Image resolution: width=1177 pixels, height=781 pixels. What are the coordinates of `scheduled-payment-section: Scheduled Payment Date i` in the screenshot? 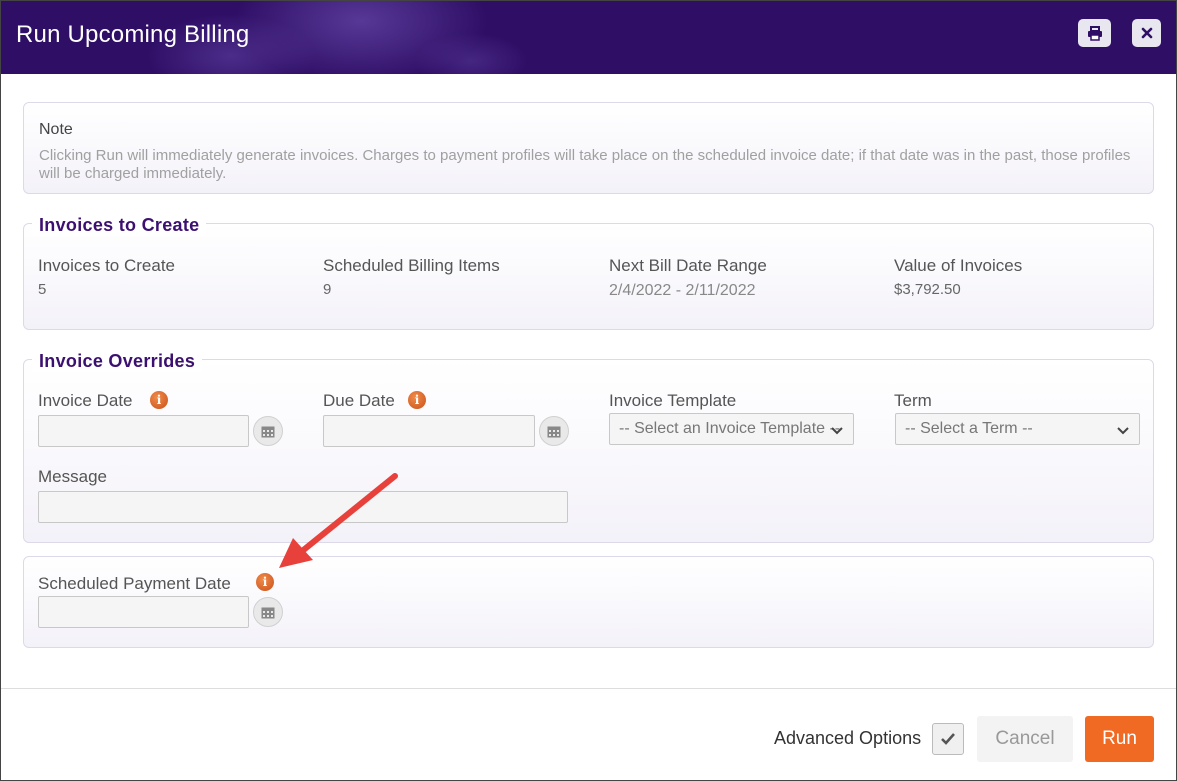 It's located at (588, 602).